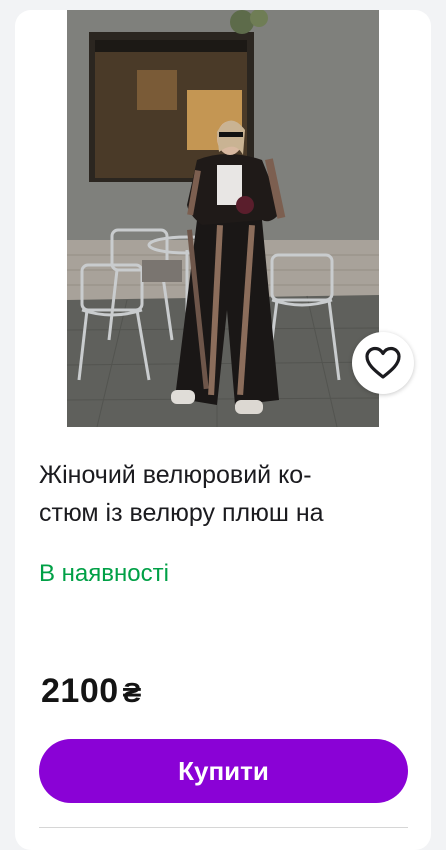 The image size is (446, 850). I want to click on divider, so click(223, 827).